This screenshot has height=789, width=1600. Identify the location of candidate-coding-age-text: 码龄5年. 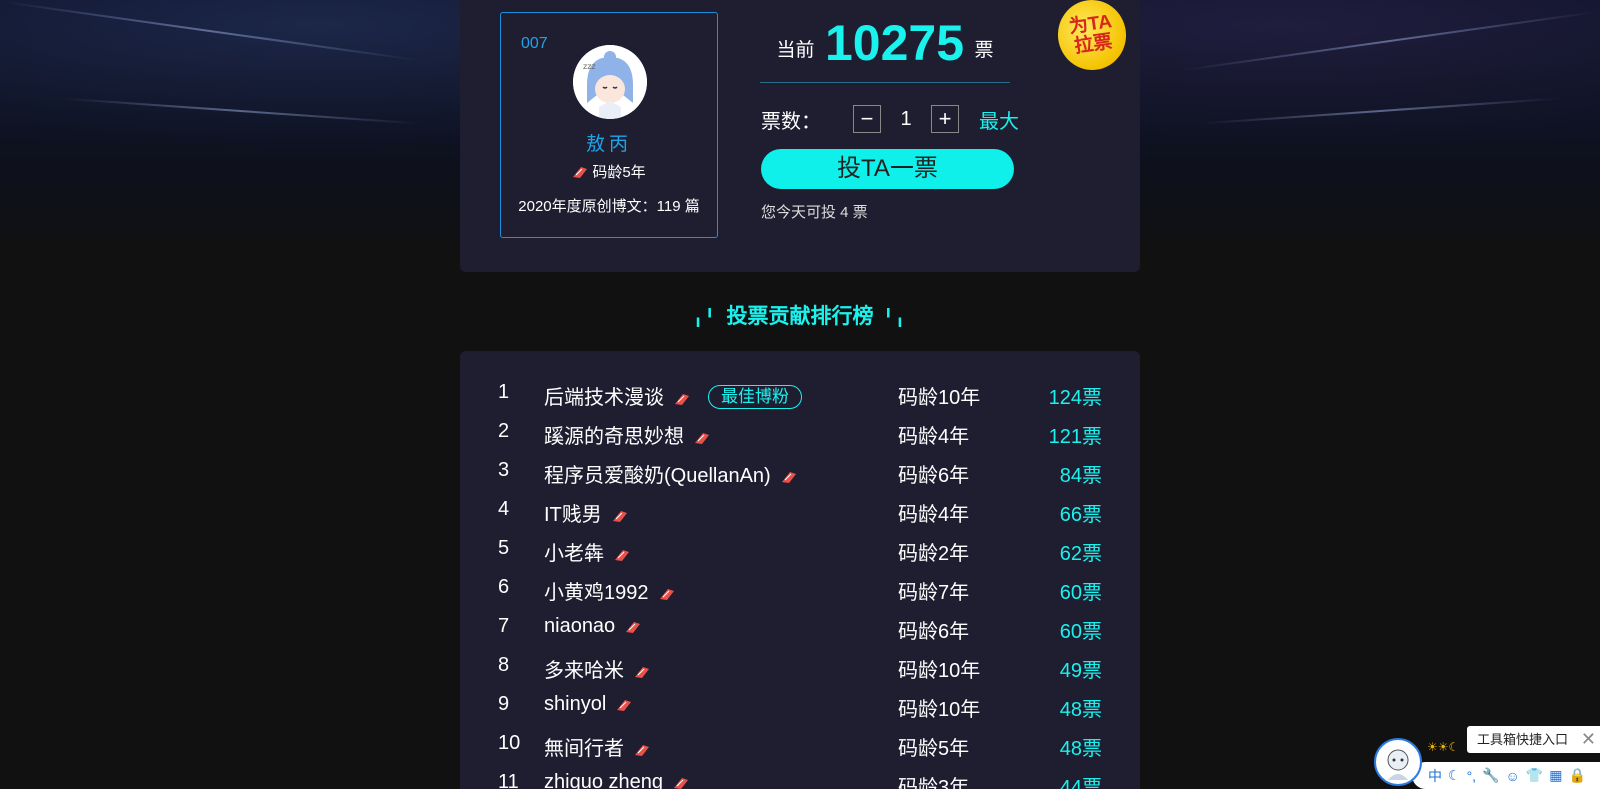
(619, 172).